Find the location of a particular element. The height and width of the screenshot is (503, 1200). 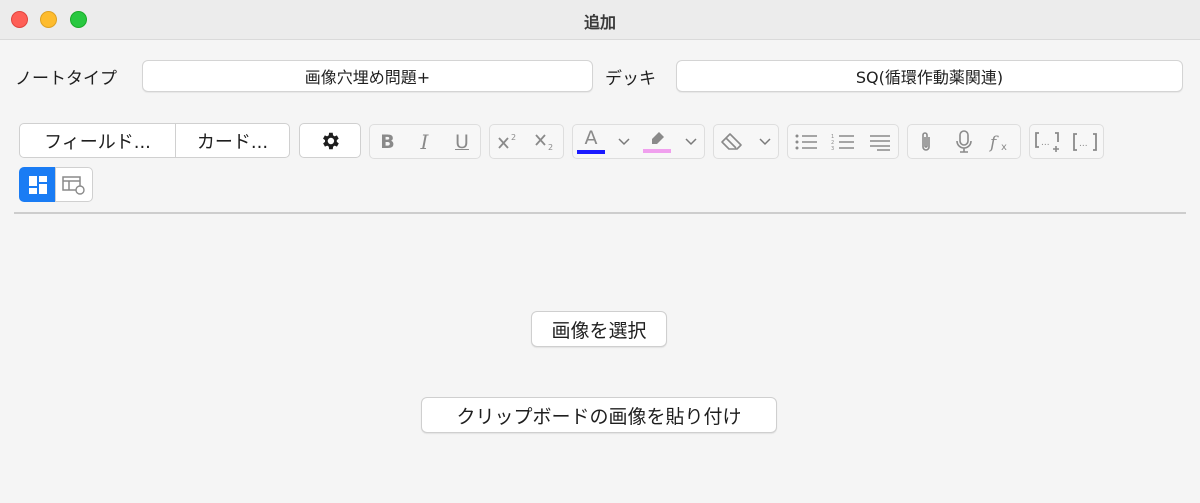

superscript-button: 2 is located at coordinates (507, 141).